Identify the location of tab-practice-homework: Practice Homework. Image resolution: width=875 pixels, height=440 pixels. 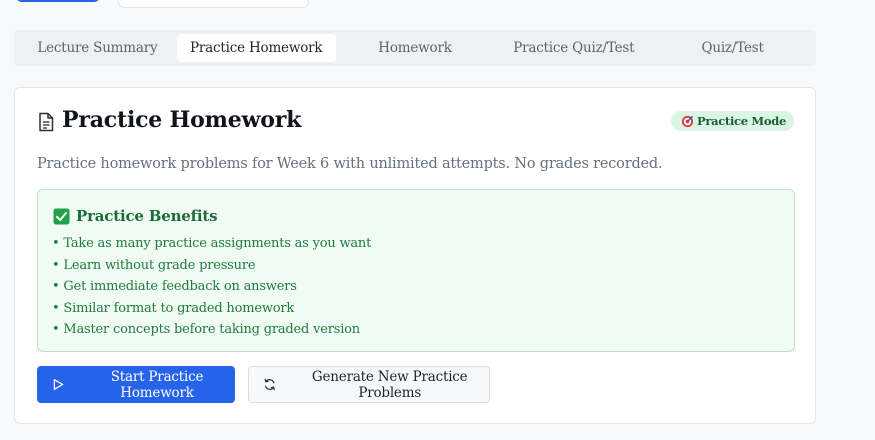
(256, 48).